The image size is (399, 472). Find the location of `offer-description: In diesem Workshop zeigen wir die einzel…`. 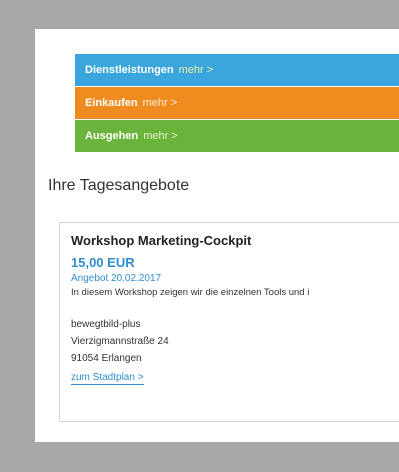

offer-description: In diesem Workshop zeigen wir die einzel… is located at coordinates (190, 292).